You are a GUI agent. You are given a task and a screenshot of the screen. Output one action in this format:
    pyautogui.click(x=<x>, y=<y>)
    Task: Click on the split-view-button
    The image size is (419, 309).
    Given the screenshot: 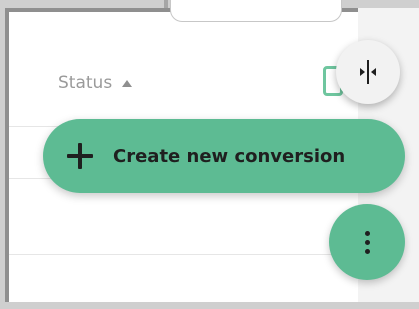 What is the action you would take?
    pyautogui.click(x=368, y=72)
    